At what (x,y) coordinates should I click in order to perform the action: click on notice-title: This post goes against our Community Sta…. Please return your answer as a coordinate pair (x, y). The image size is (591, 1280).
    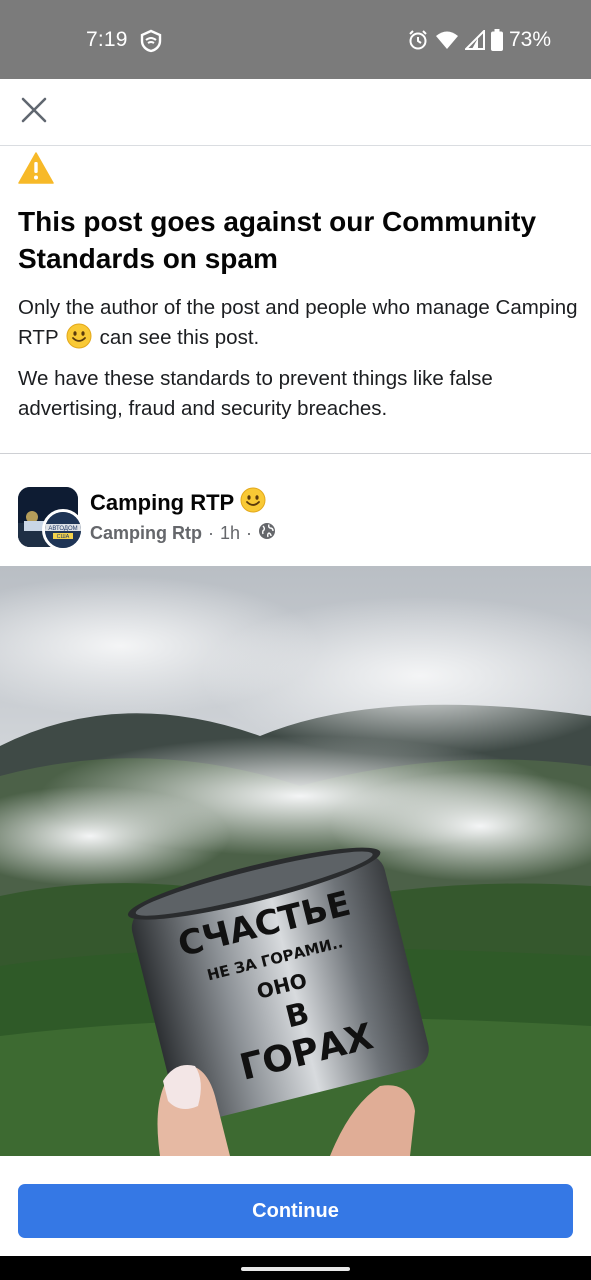
    Looking at the image, I should click on (277, 240).